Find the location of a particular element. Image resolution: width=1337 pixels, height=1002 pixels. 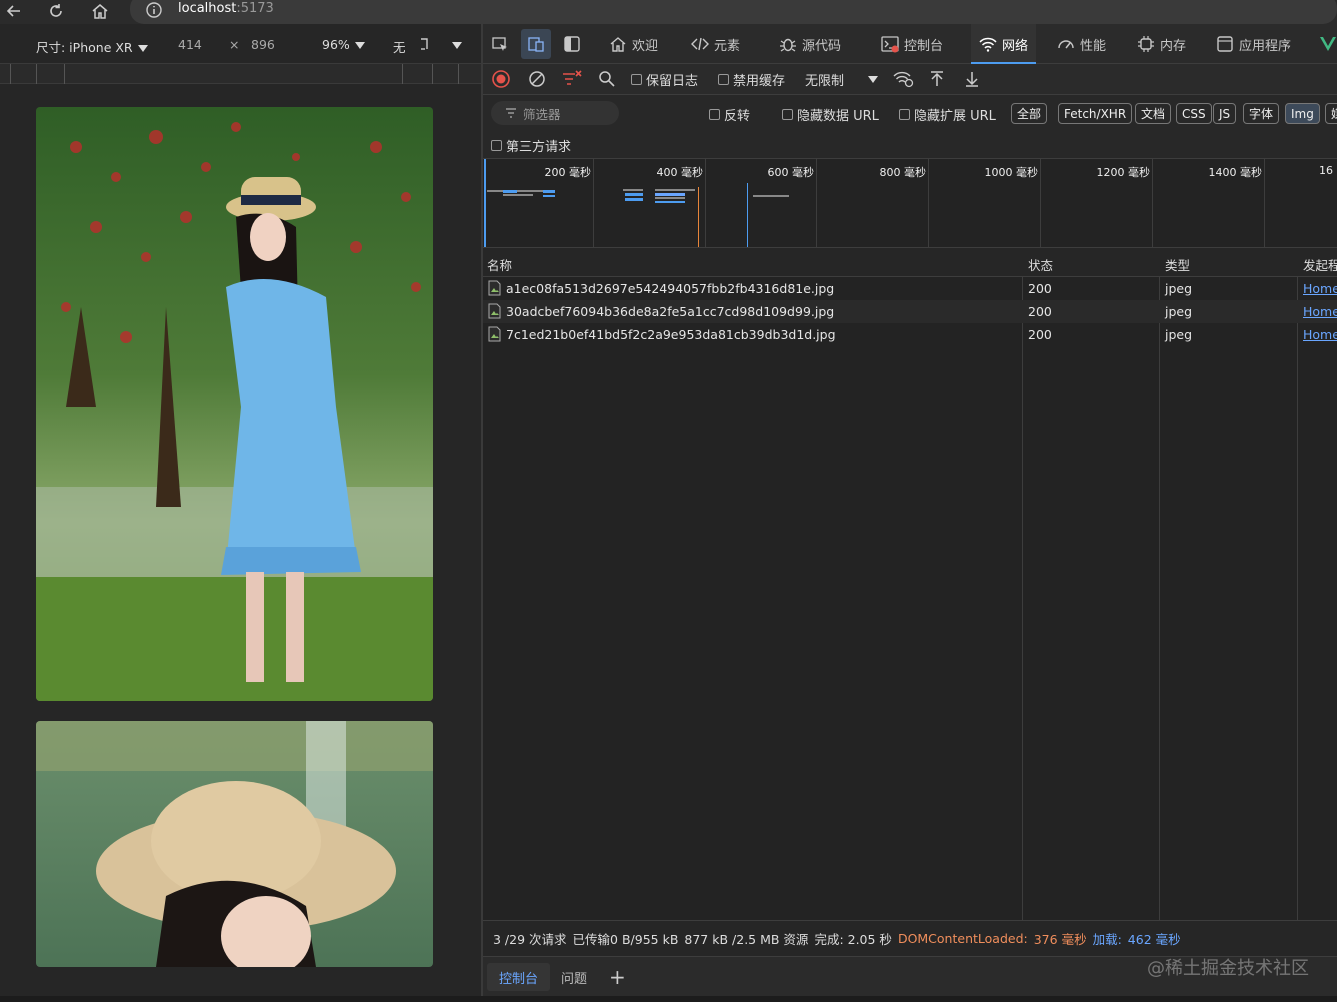

bug-icon is located at coordinates (788, 45).